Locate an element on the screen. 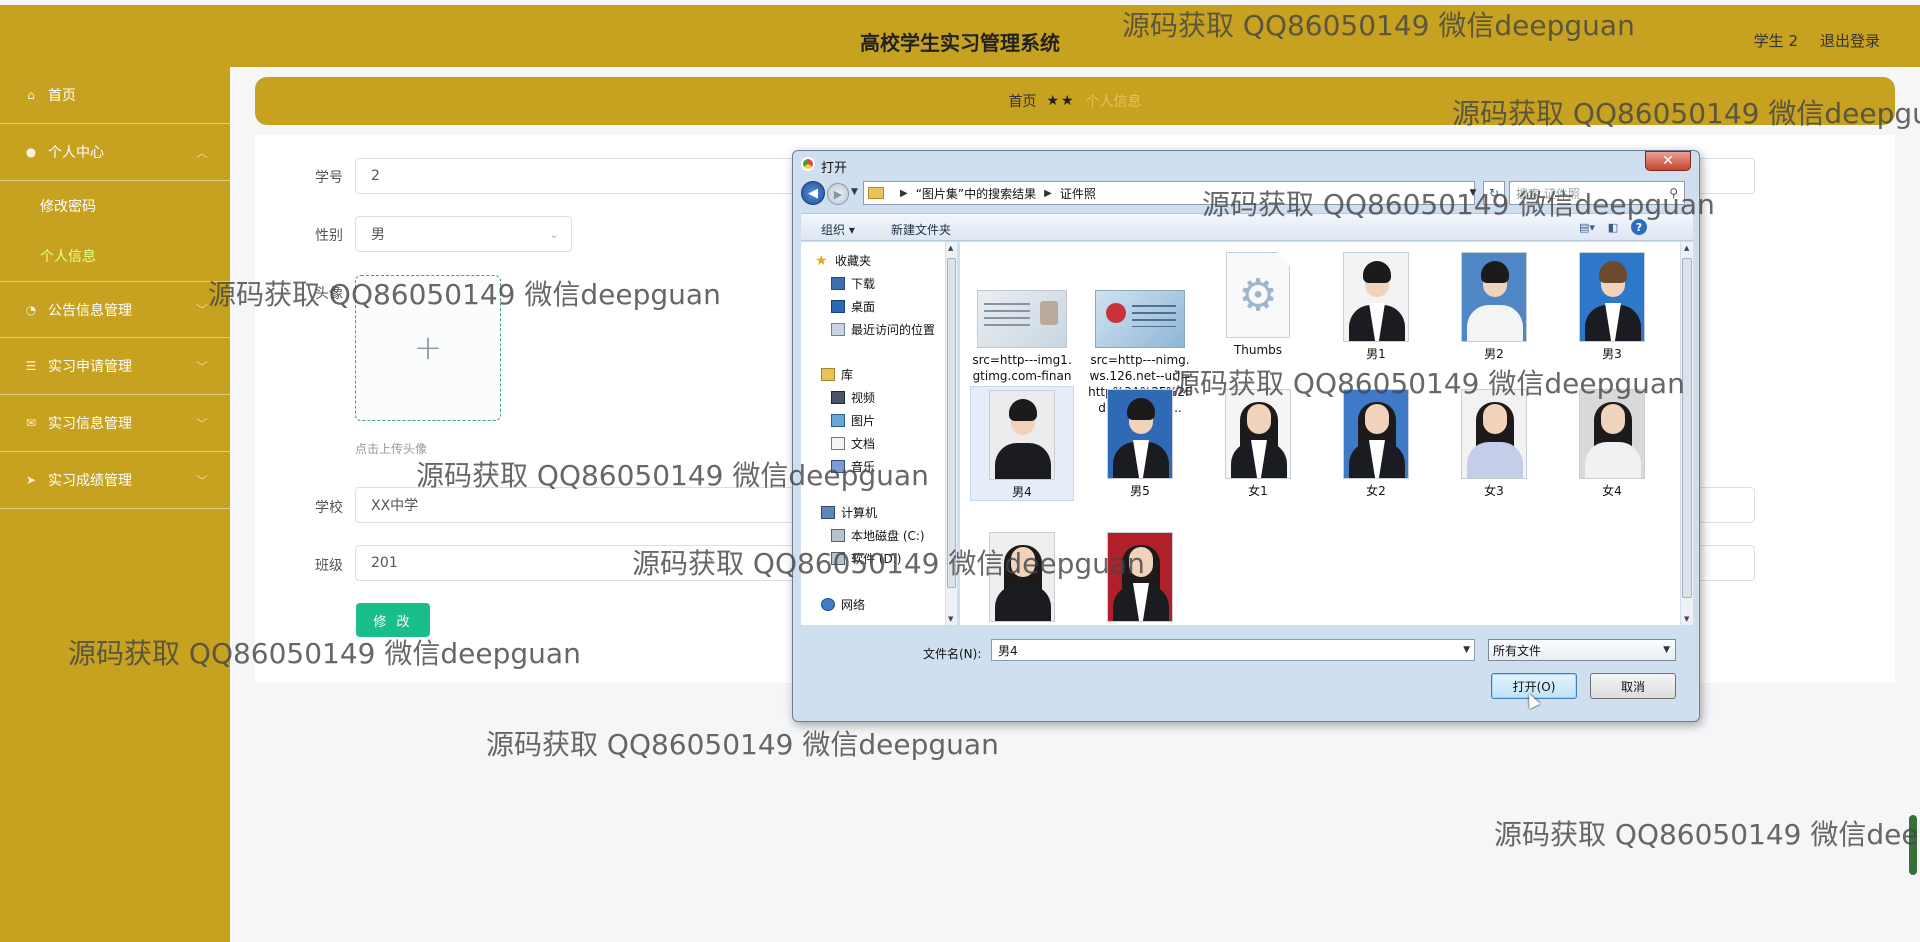 The height and width of the screenshot is (942, 1920). notice-icon: ◔ is located at coordinates (31, 309).